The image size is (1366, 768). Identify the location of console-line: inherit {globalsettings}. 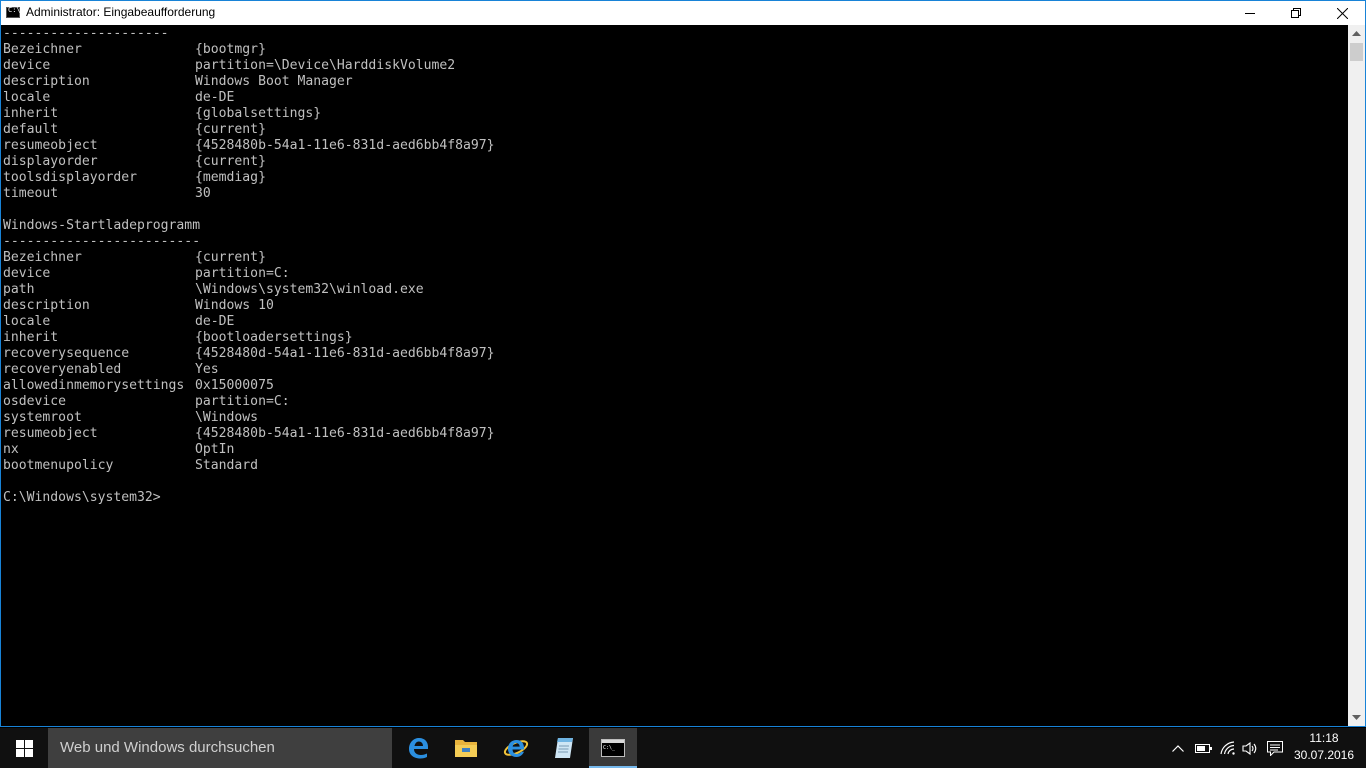
(162, 114).